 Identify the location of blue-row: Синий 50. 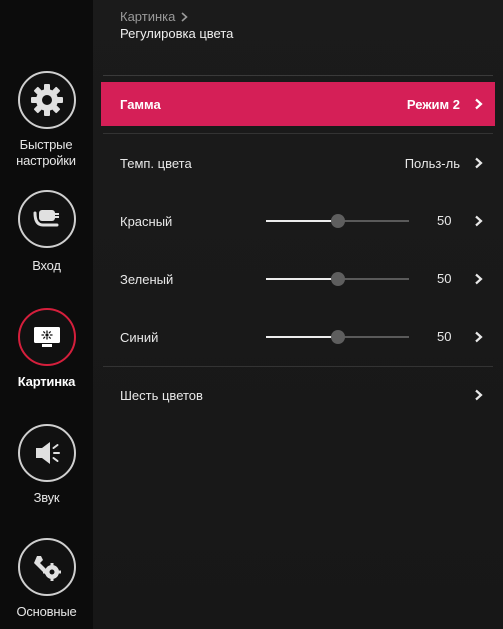
(298, 337).